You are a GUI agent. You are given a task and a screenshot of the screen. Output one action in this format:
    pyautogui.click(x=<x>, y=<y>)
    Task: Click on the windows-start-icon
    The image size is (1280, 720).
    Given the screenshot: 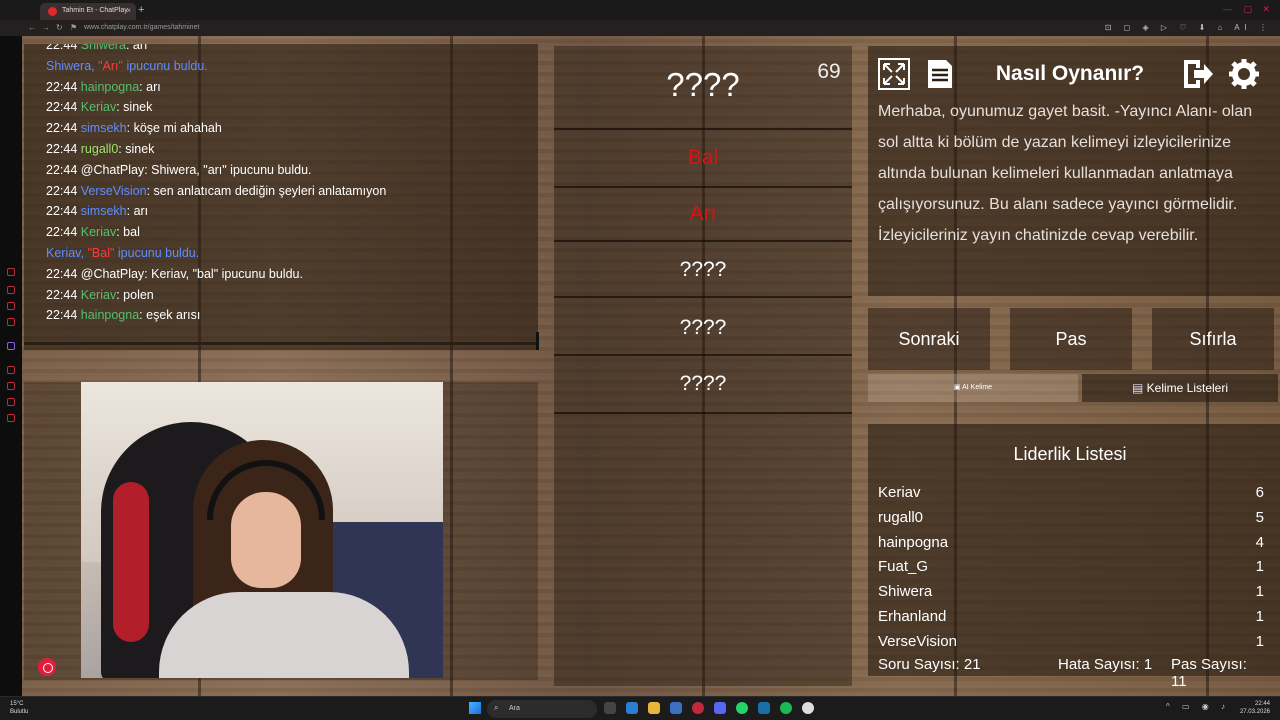 What is the action you would take?
    pyautogui.click(x=475, y=708)
    